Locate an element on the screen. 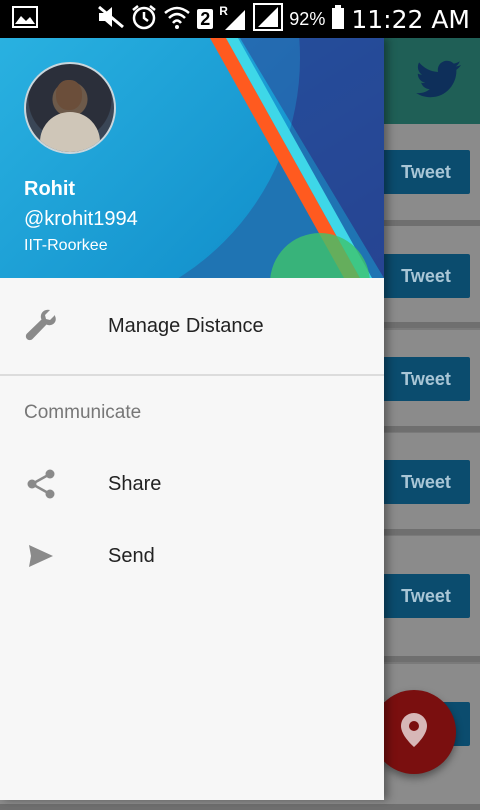 The height and width of the screenshot is (810, 480). wifi-icon is located at coordinates (177, 19).